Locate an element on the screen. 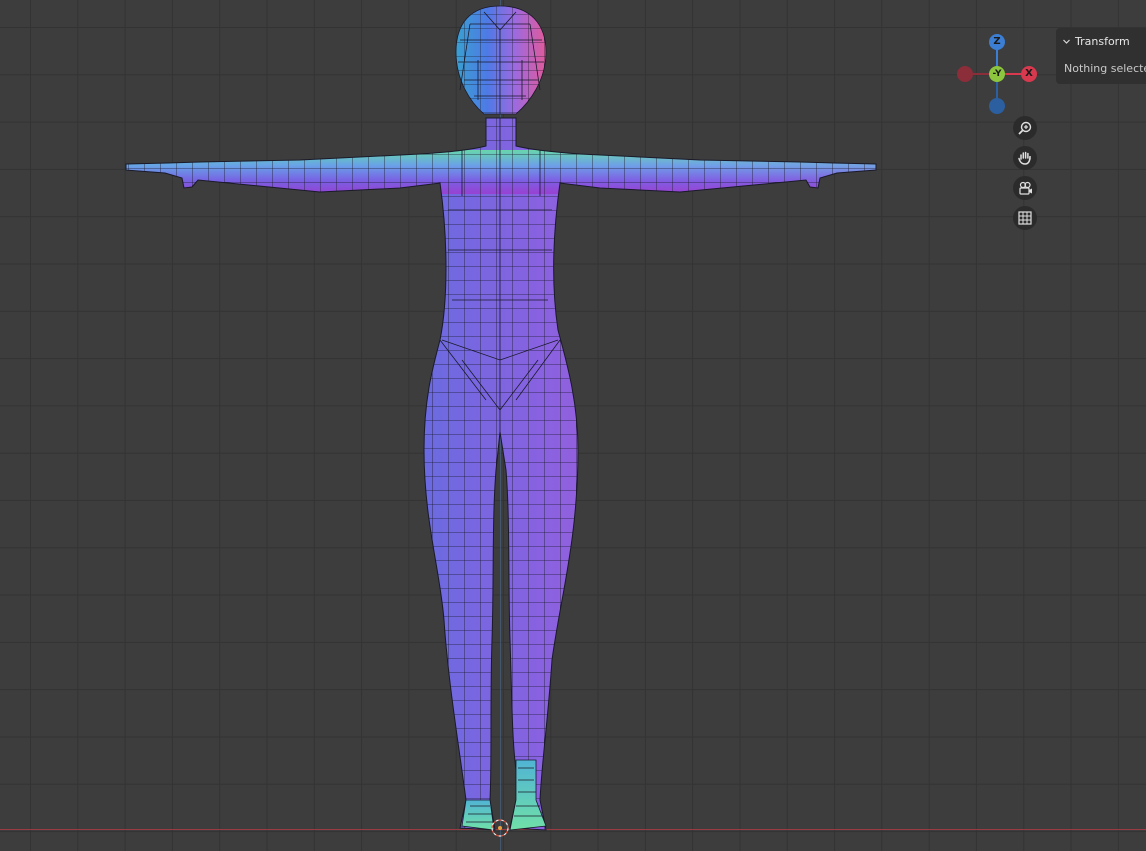  zoom-icon is located at coordinates (1025, 128).